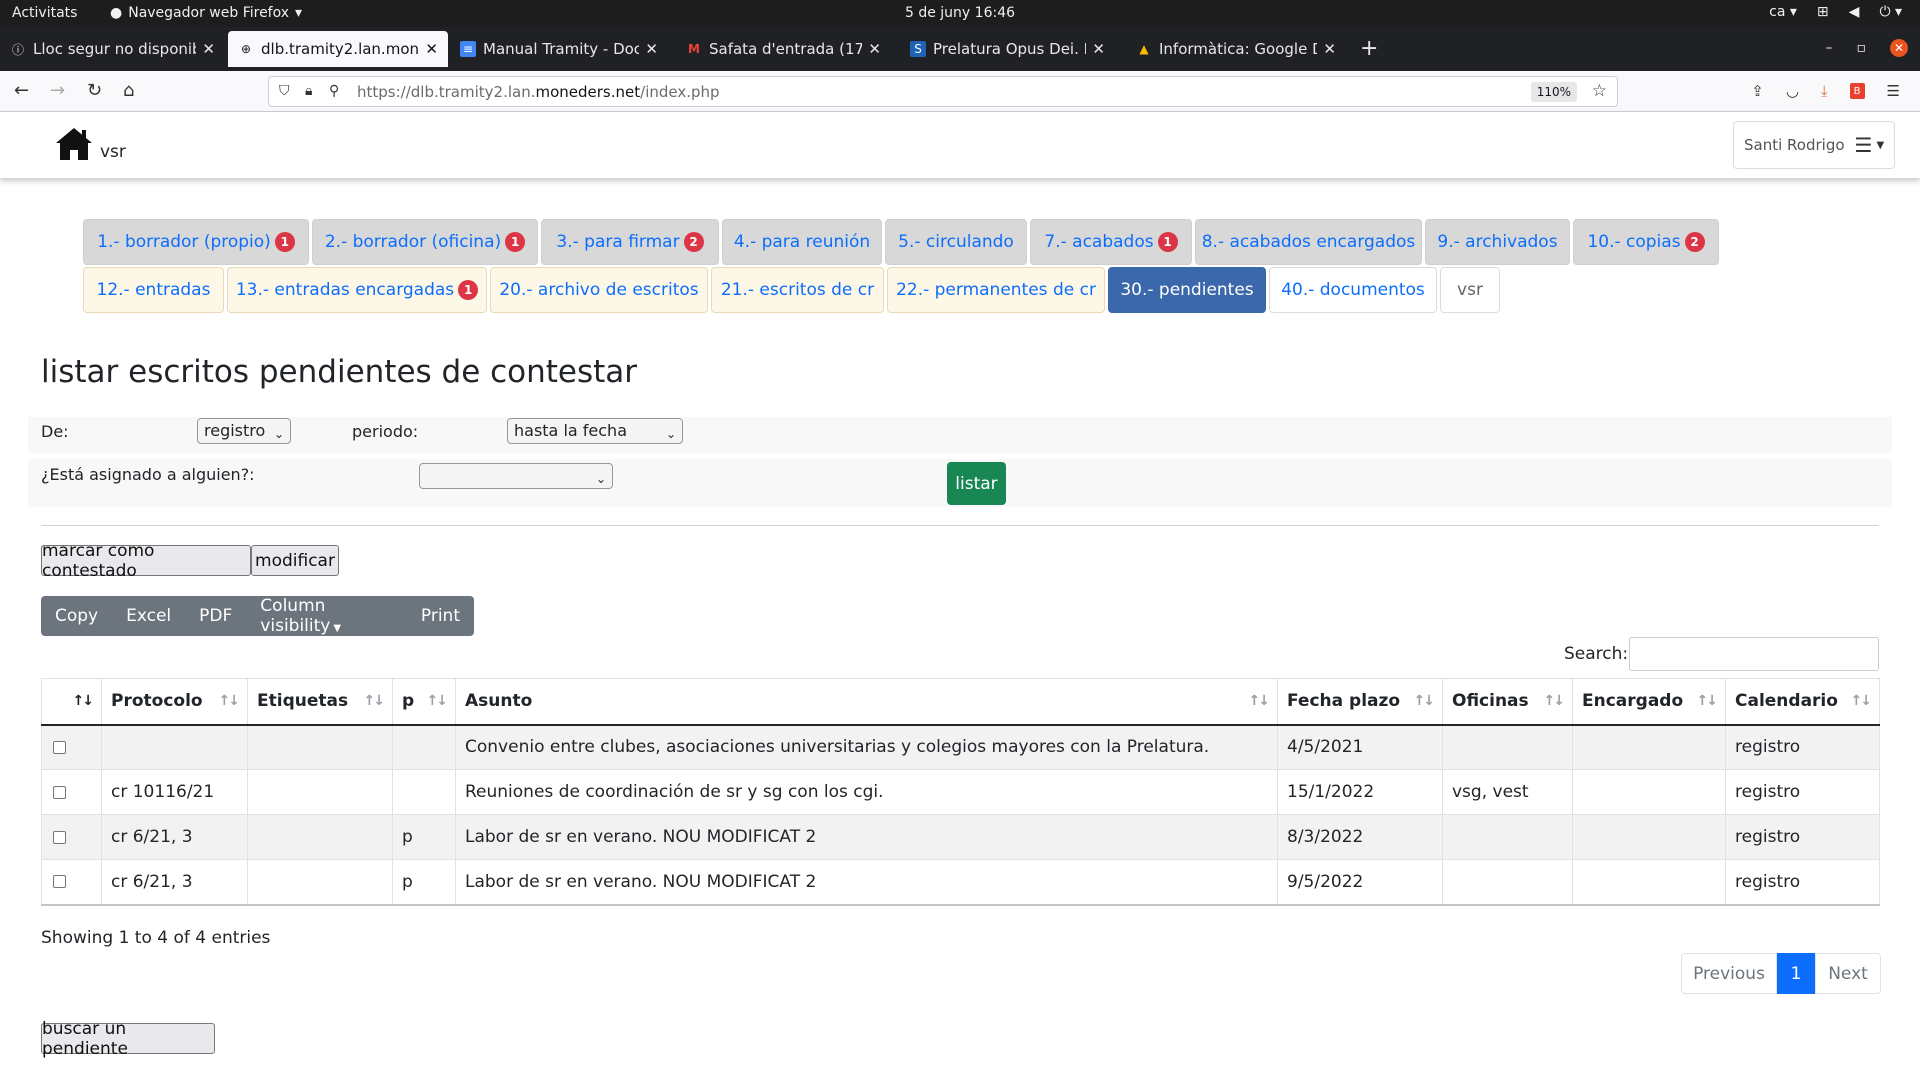 This screenshot has width=1920, height=1080. I want to click on app-menu: ● Navegador web Firefox ▾, so click(206, 13).